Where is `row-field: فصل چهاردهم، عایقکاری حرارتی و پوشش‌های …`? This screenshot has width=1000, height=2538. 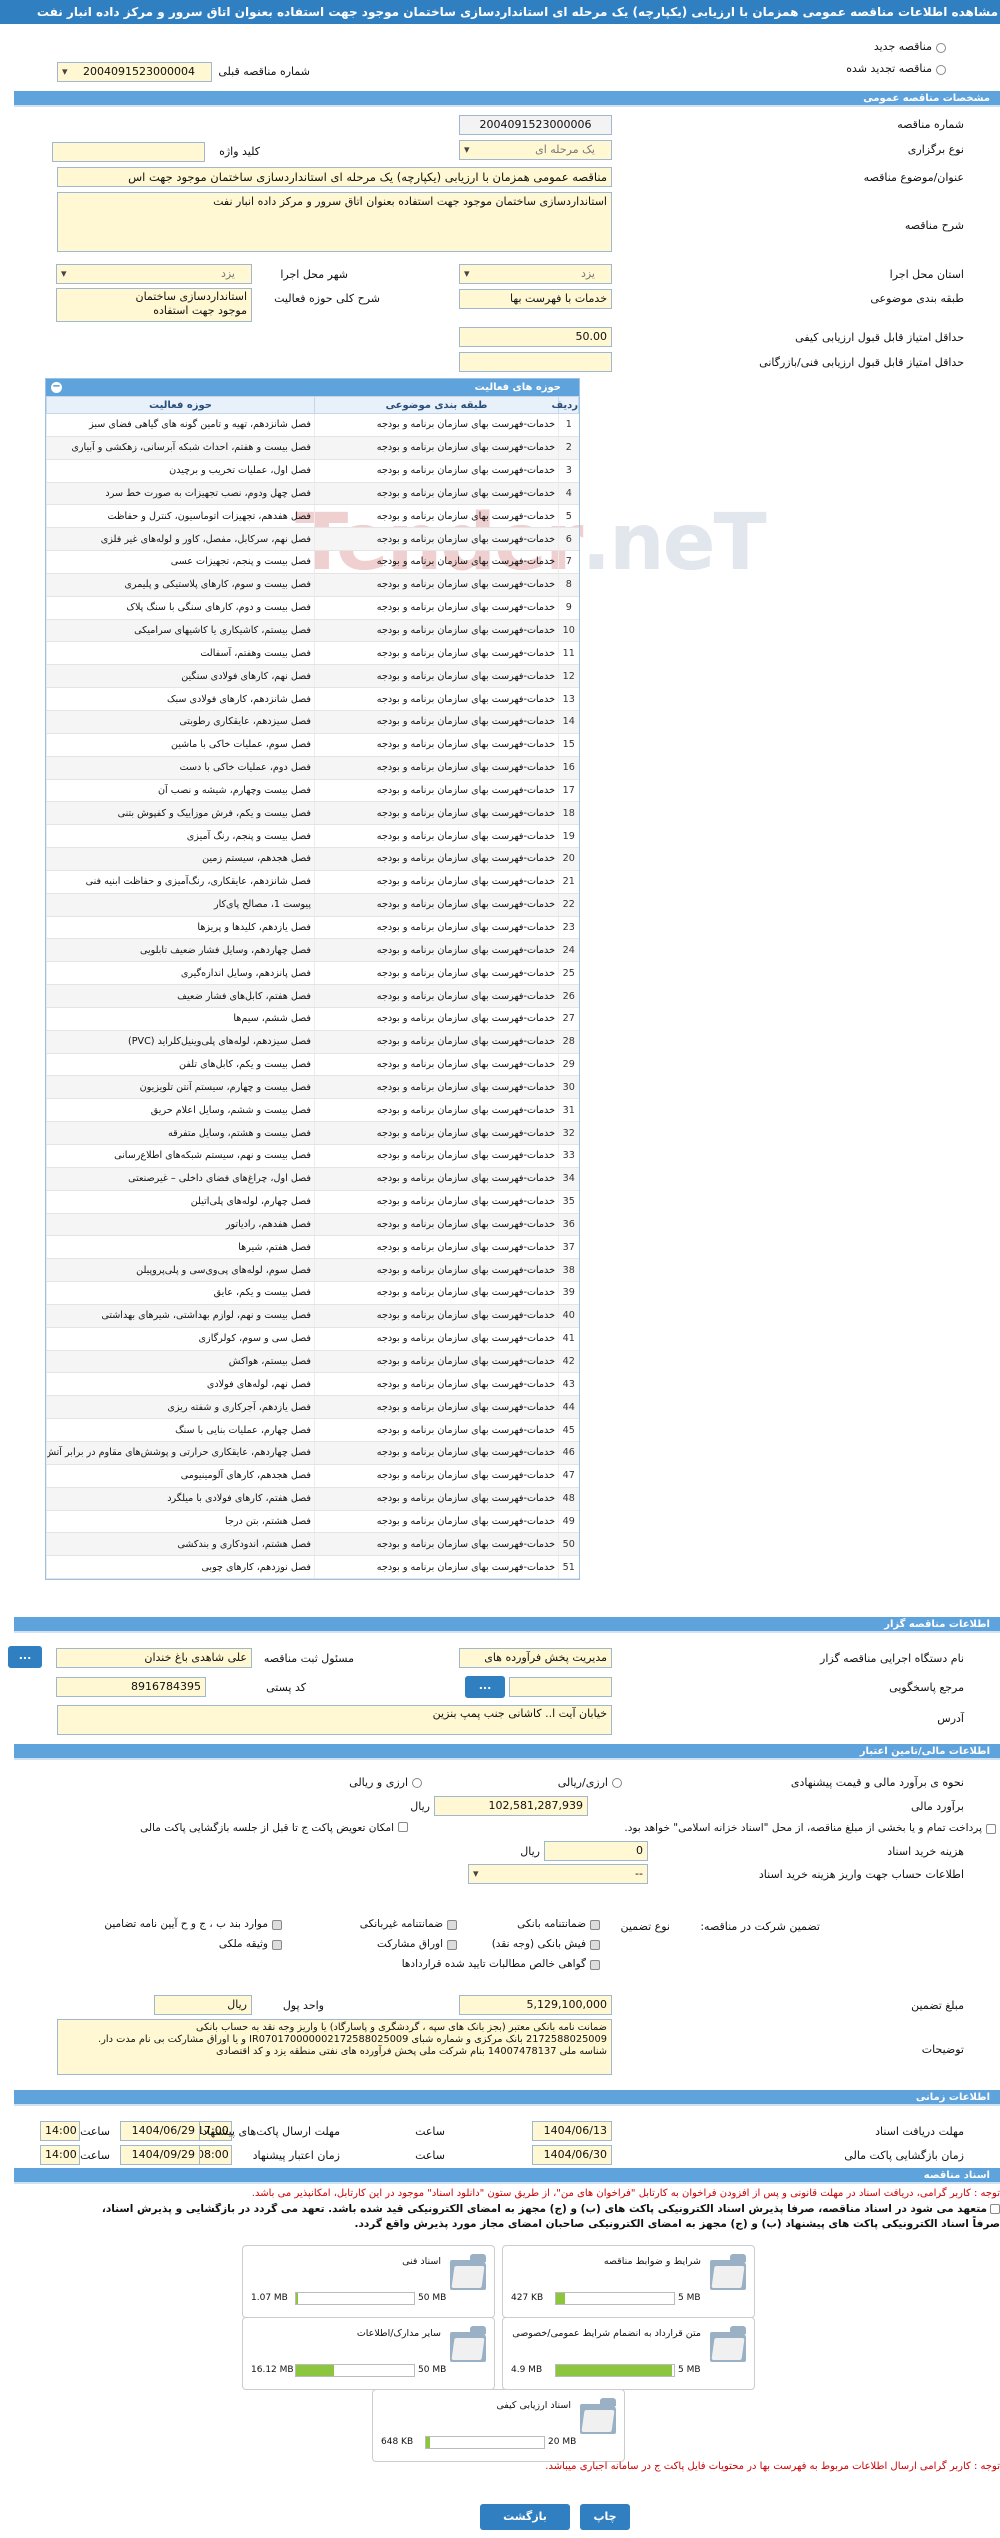
row-field: فصل چهاردهم، عایقکاری حرارتی و پوشش‌های … is located at coordinates (180, 1453).